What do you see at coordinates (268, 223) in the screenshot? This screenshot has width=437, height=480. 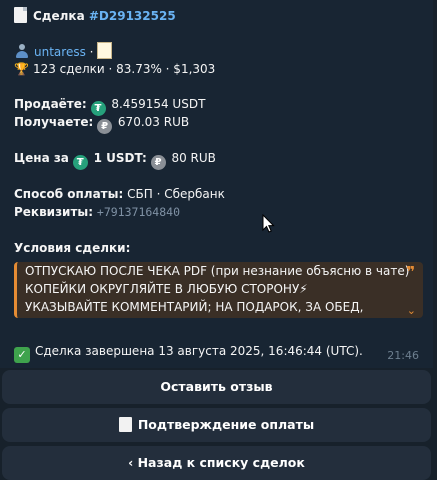 I see `mouse-cursor-icon` at bounding box center [268, 223].